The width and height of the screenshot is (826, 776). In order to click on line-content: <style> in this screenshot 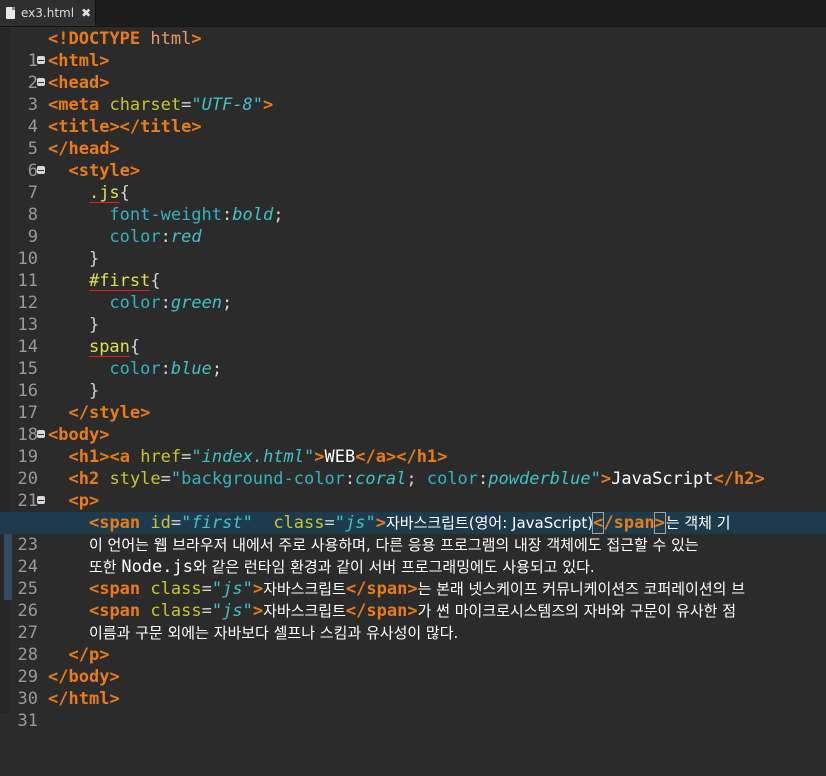, I will do `click(104, 171)`.